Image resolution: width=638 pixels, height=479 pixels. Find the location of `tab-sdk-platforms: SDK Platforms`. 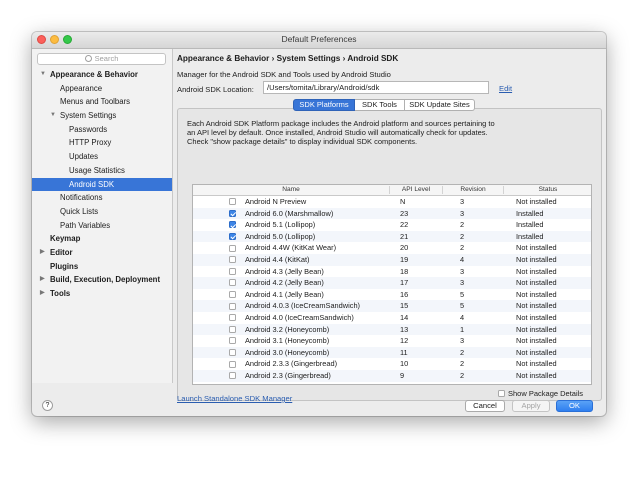

tab-sdk-platforms: SDK Platforms is located at coordinates (324, 105).